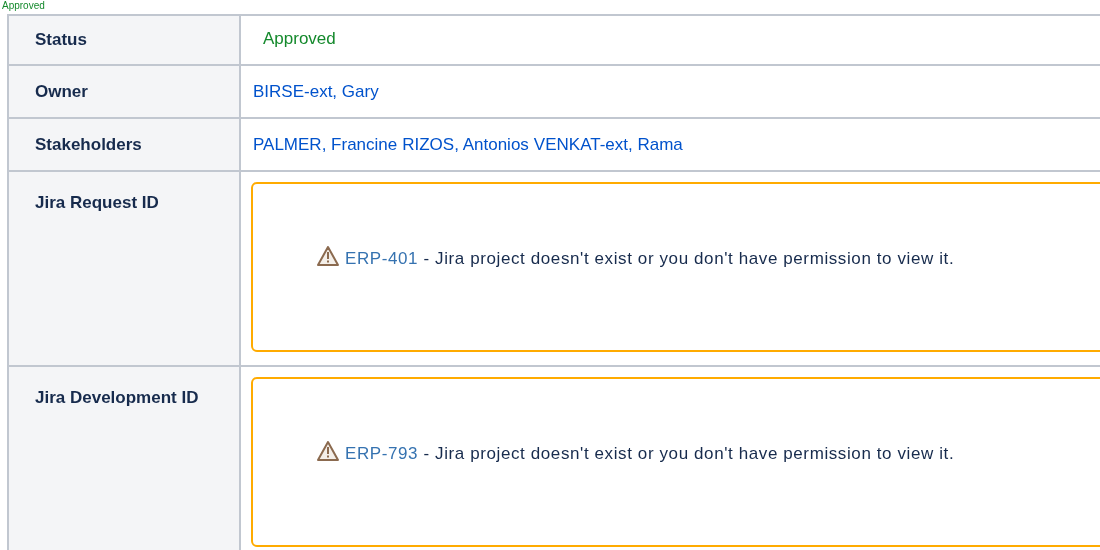 This screenshot has width=1100, height=550. I want to click on jira-error-message: ERP-401 - Jira project doesn't exist or you don't have permission to view it., so click(637, 259).